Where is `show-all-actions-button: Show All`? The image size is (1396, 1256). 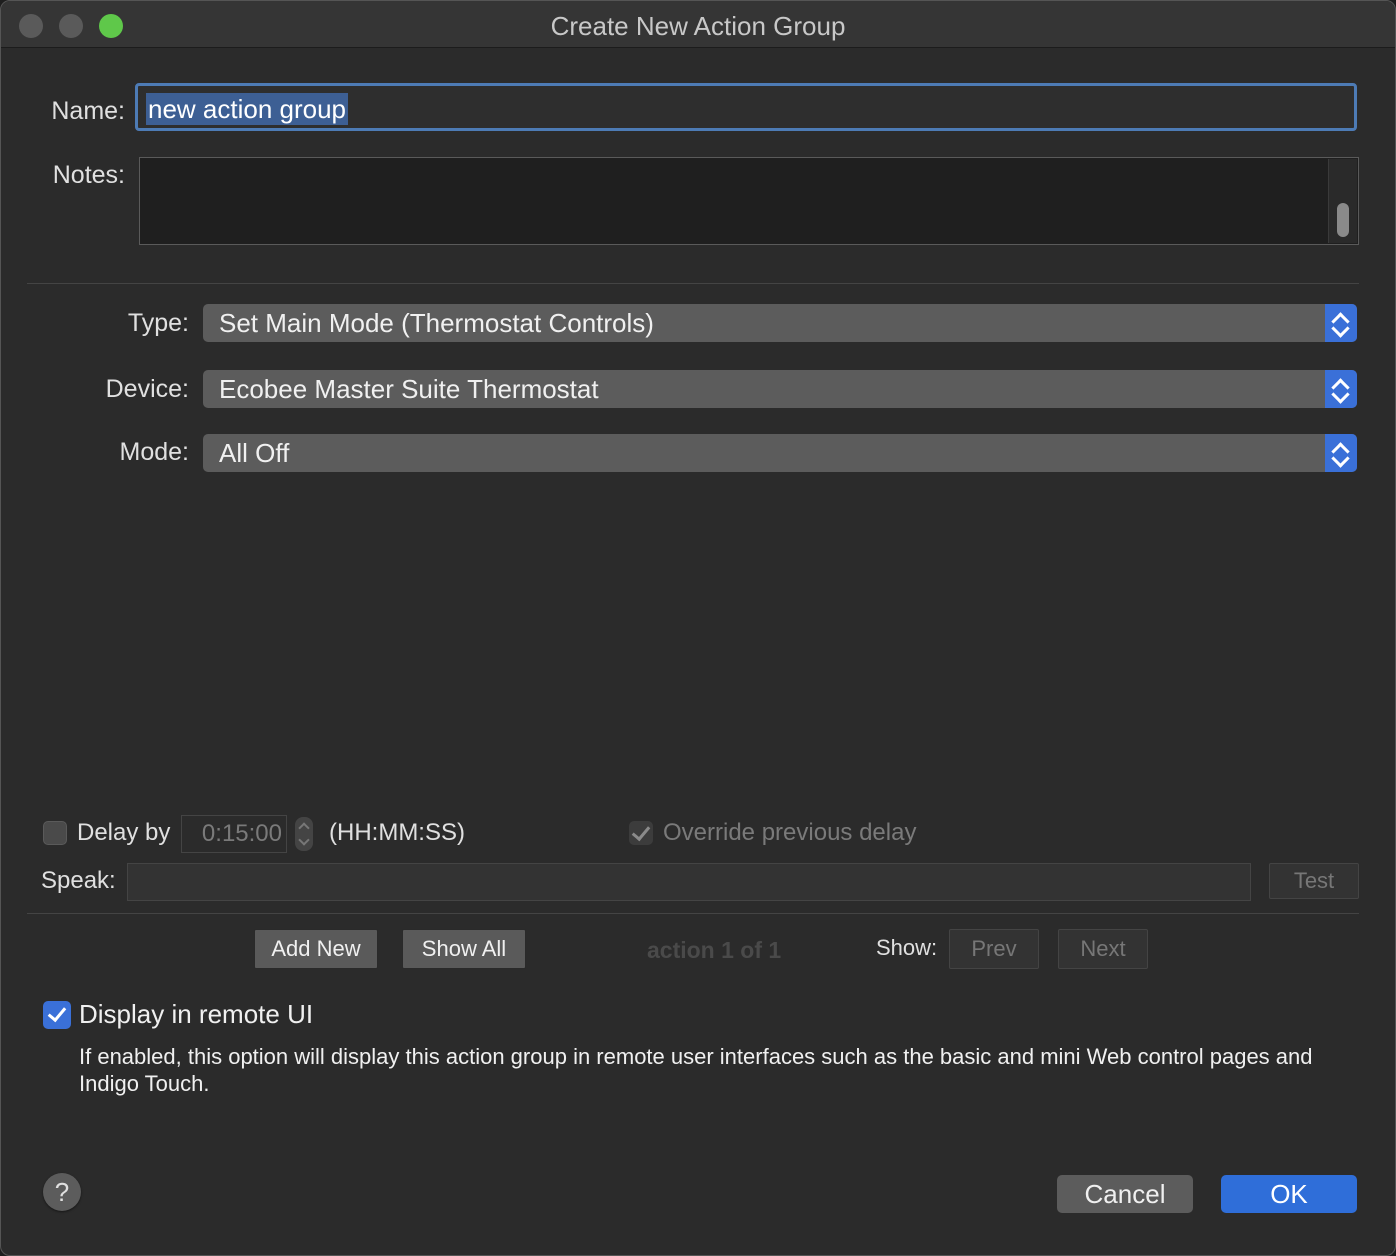 show-all-actions-button: Show All is located at coordinates (464, 949).